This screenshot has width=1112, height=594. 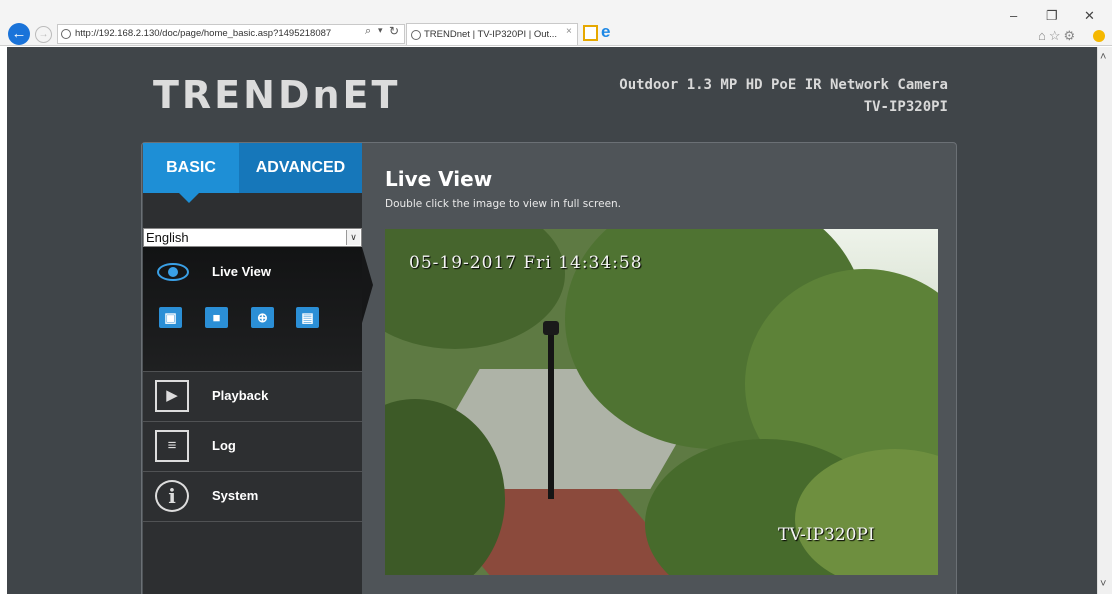 What do you see at coordinates (172, 496) in the screenshot?
I see `info-icon: i` at bounding box center [172, 496].